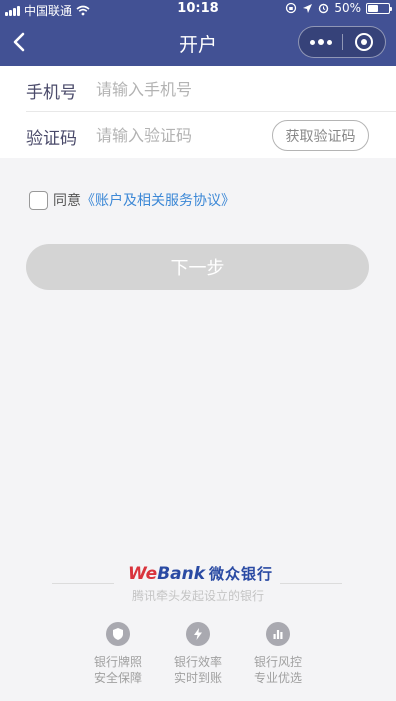  I want to click on menu-capsule, so click(342, 42).